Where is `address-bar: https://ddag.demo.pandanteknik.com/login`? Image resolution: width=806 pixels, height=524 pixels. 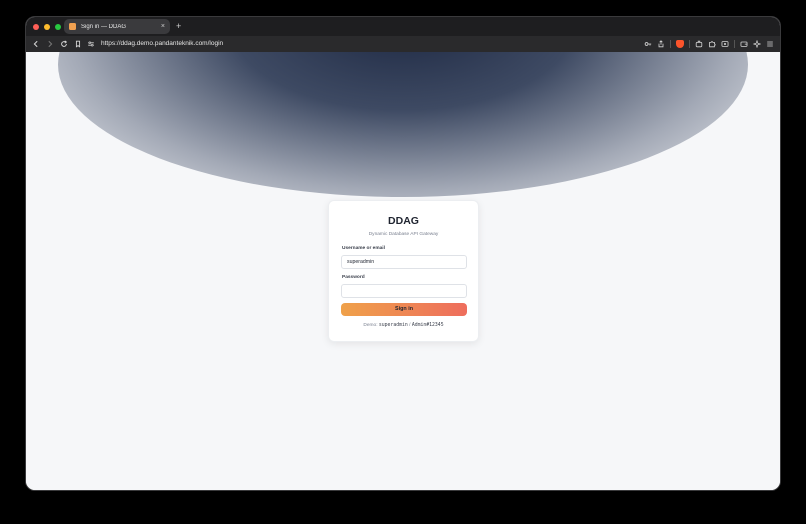
address-bar: https://ddag.demo.pandanteknik.com/login is located at coordinates (162, 44).